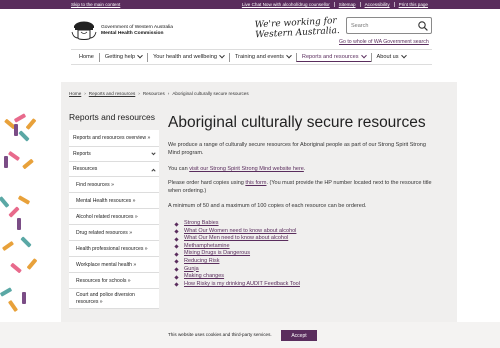 Image resolution: width=500 pixels, height=348 pixels. What do you see at coordinates (237, 270) in the screenshot?
I see `resource-link: Gunja` at bounding box center [237, 270].